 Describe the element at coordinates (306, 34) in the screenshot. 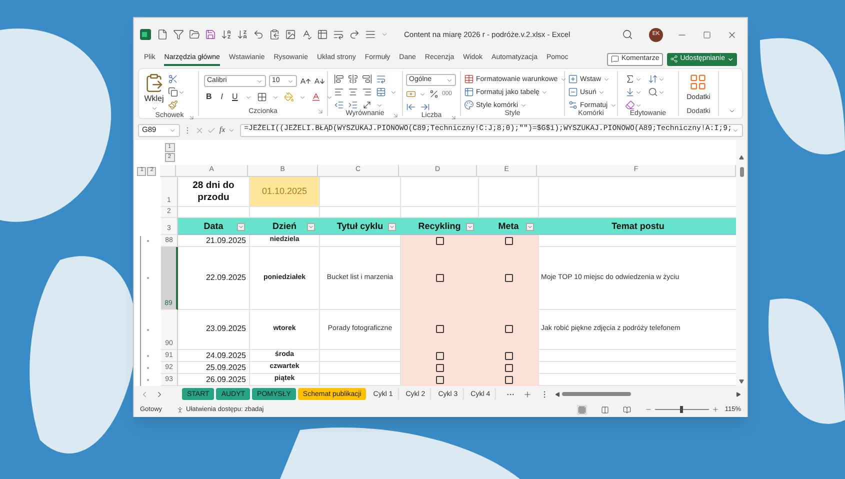

I see `spell-check-icon` at that location.